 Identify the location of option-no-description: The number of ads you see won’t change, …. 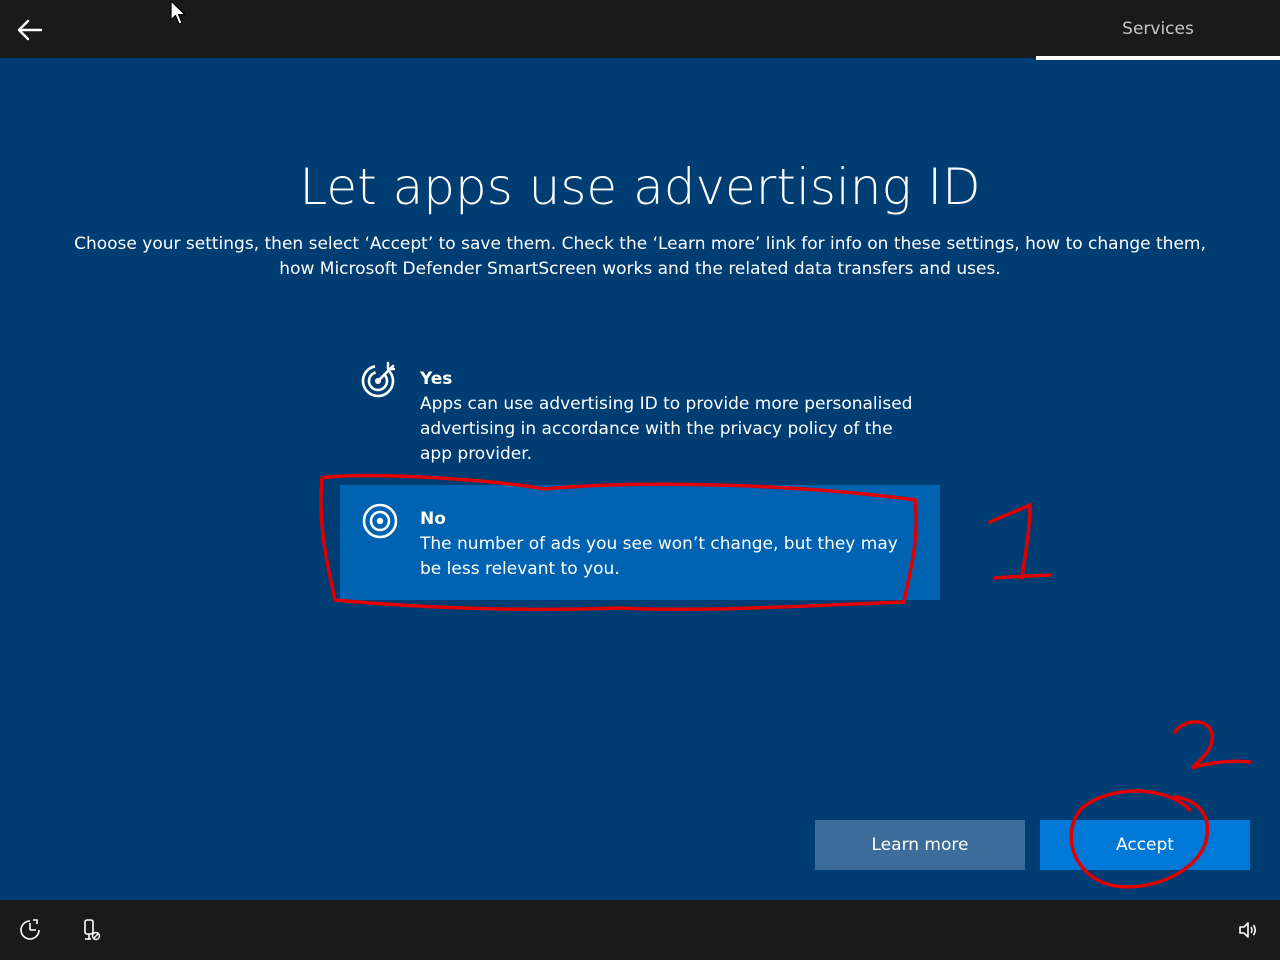
(659, 556).